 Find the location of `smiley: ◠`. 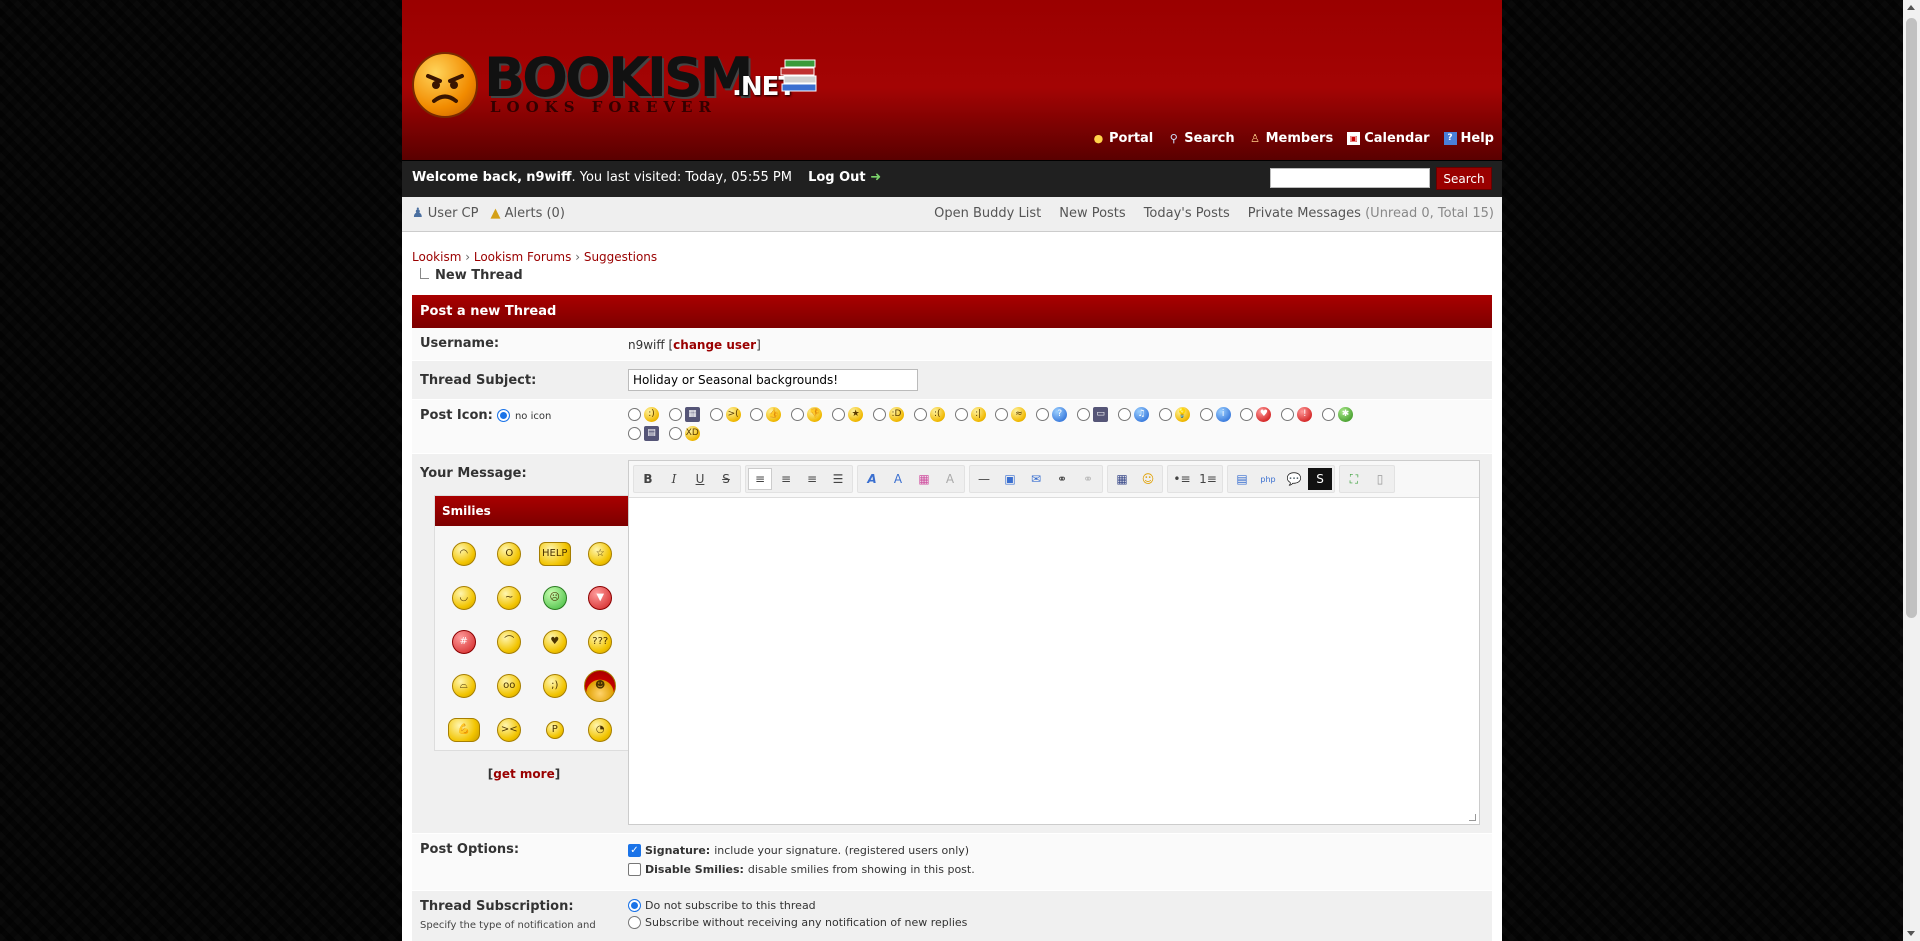

smiley: ◠ is located at coordinates (464, 554).